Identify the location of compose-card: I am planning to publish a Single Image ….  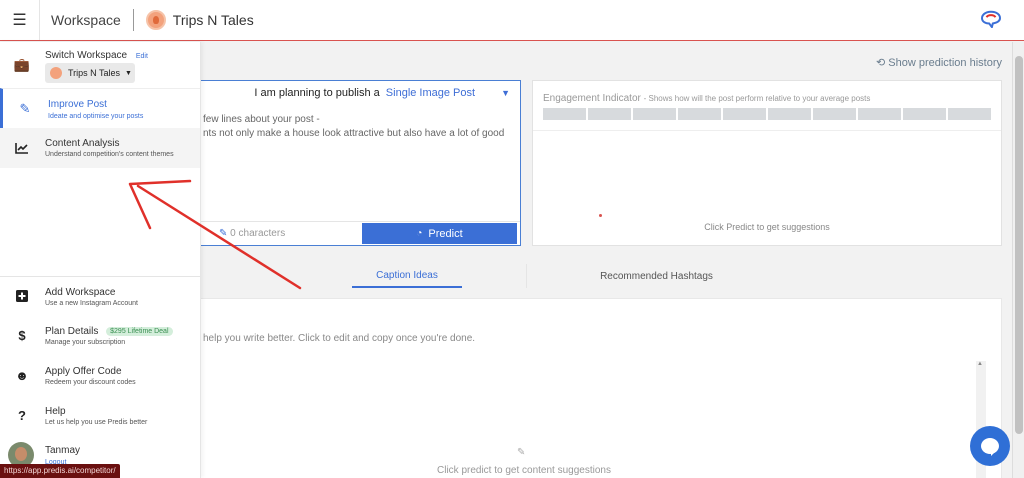
(360, 163).